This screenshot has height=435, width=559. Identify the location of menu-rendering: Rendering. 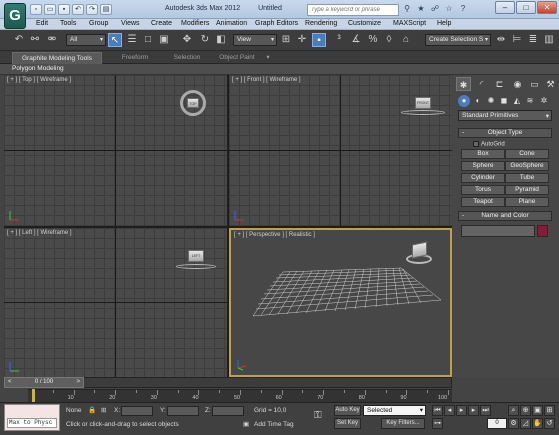
(321, 23).